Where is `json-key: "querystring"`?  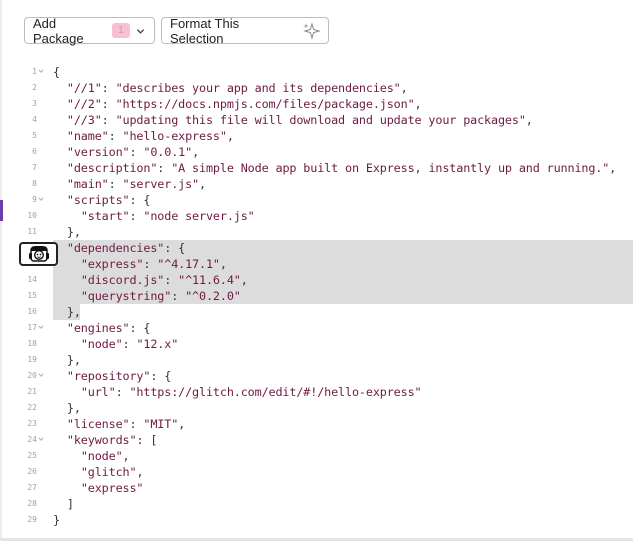 json-key: "querystring" is located at coordinates (126, 296).